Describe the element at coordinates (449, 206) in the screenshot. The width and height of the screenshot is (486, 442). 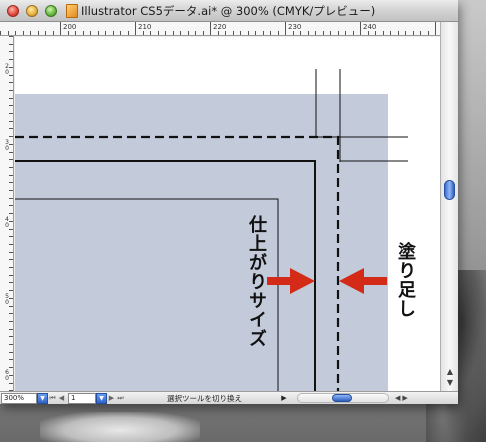
I see `vertical-scrollbar: ▲ ▼` at that location.